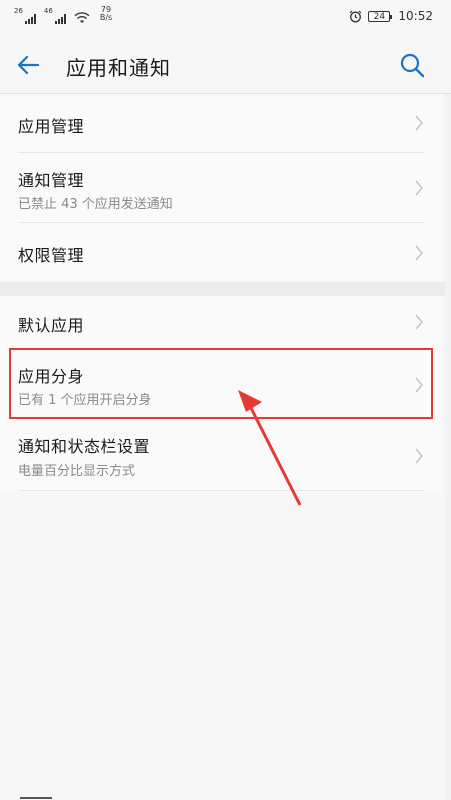  What do you see at coordinates (82, 17) in the screenshot?
I see `wifi-icon` at bounding box center [82, 17].